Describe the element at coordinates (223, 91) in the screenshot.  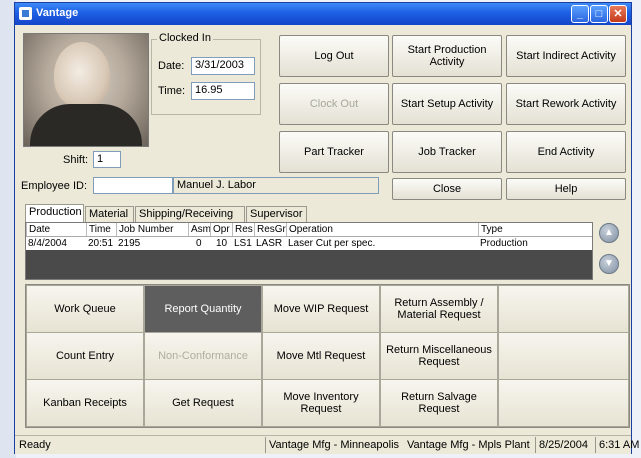
I see `time-field: 16.95` at that location.